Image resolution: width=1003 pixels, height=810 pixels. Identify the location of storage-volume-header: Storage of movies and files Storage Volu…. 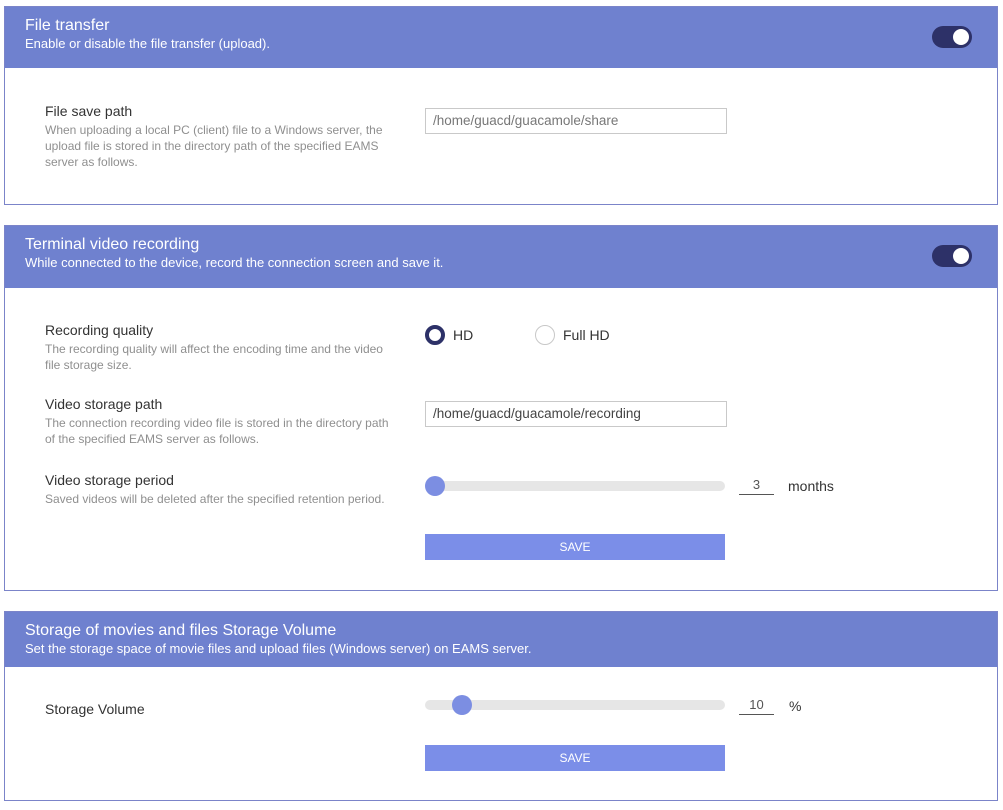
(501, 639).